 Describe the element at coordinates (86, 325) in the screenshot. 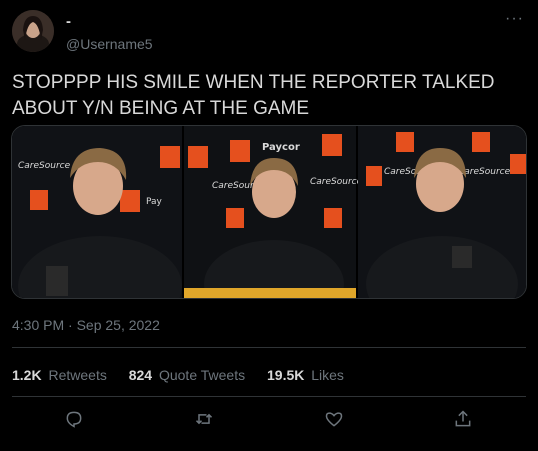

I see `tweet-timestamp: 4:30 PM · Sep 25, 2022` at that location.